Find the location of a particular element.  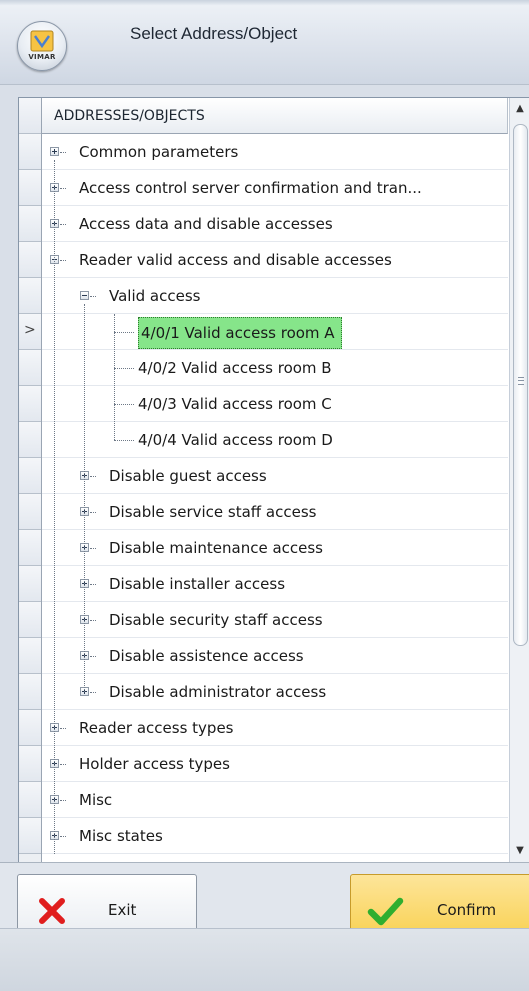

title-bar-edge is located at coordinates (264, 3).